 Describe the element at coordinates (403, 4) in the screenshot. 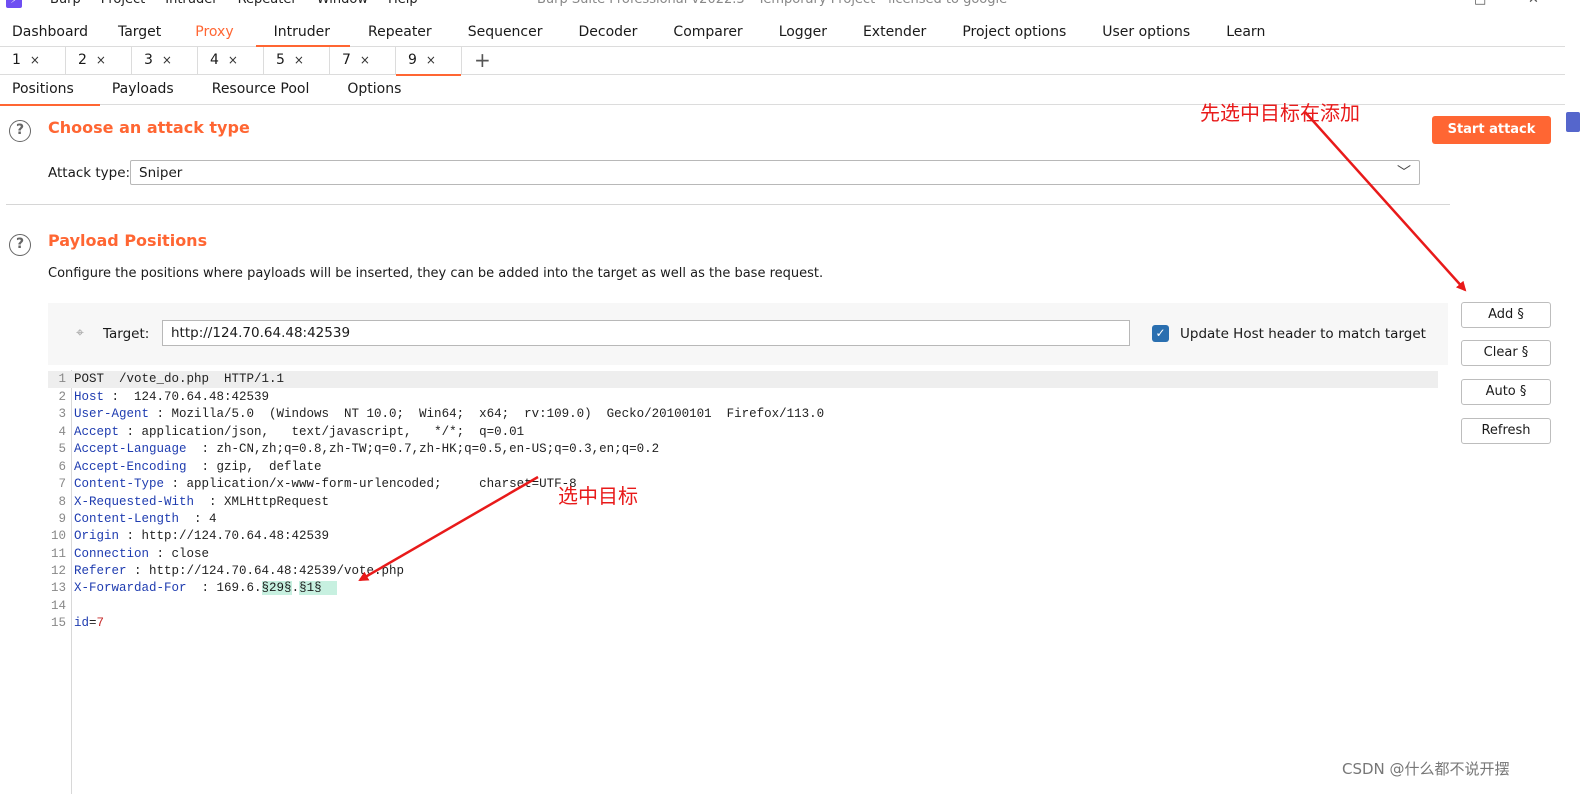

I see `menu-help: Help` at that location.